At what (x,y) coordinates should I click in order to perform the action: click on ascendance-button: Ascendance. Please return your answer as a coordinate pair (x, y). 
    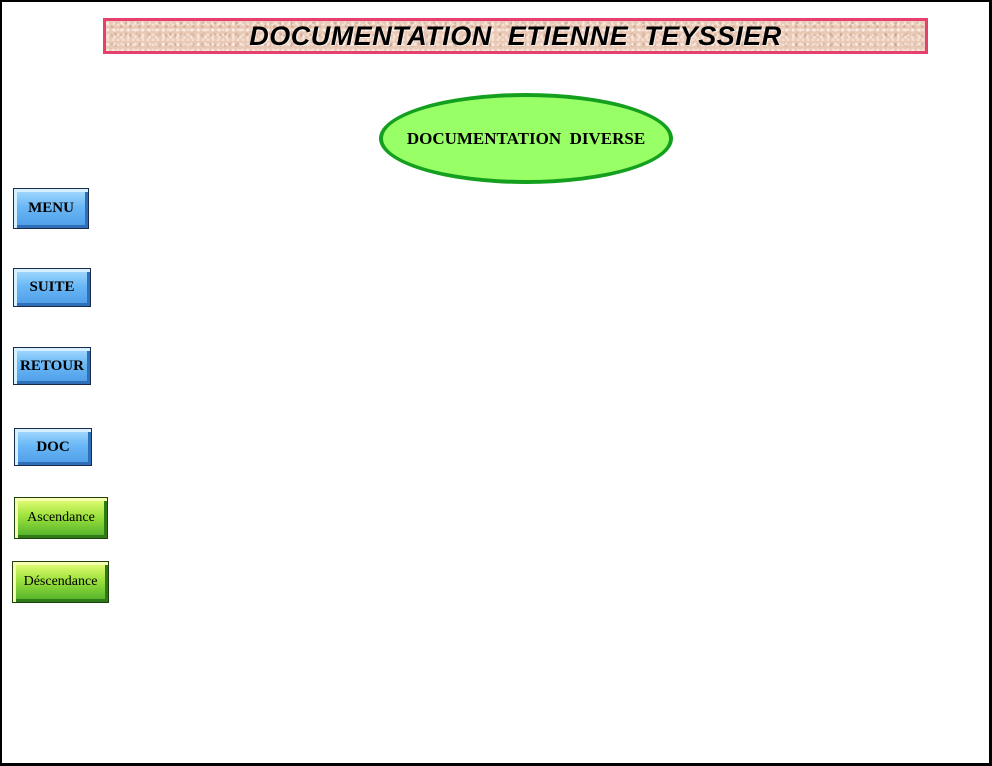
    Looking at the image, I should click on (61, 518).